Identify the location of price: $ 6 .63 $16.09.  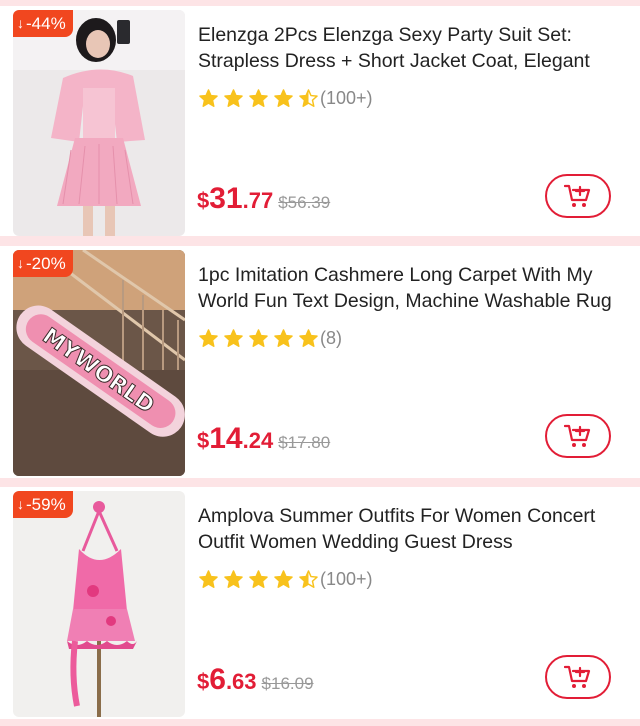
(255, 680).